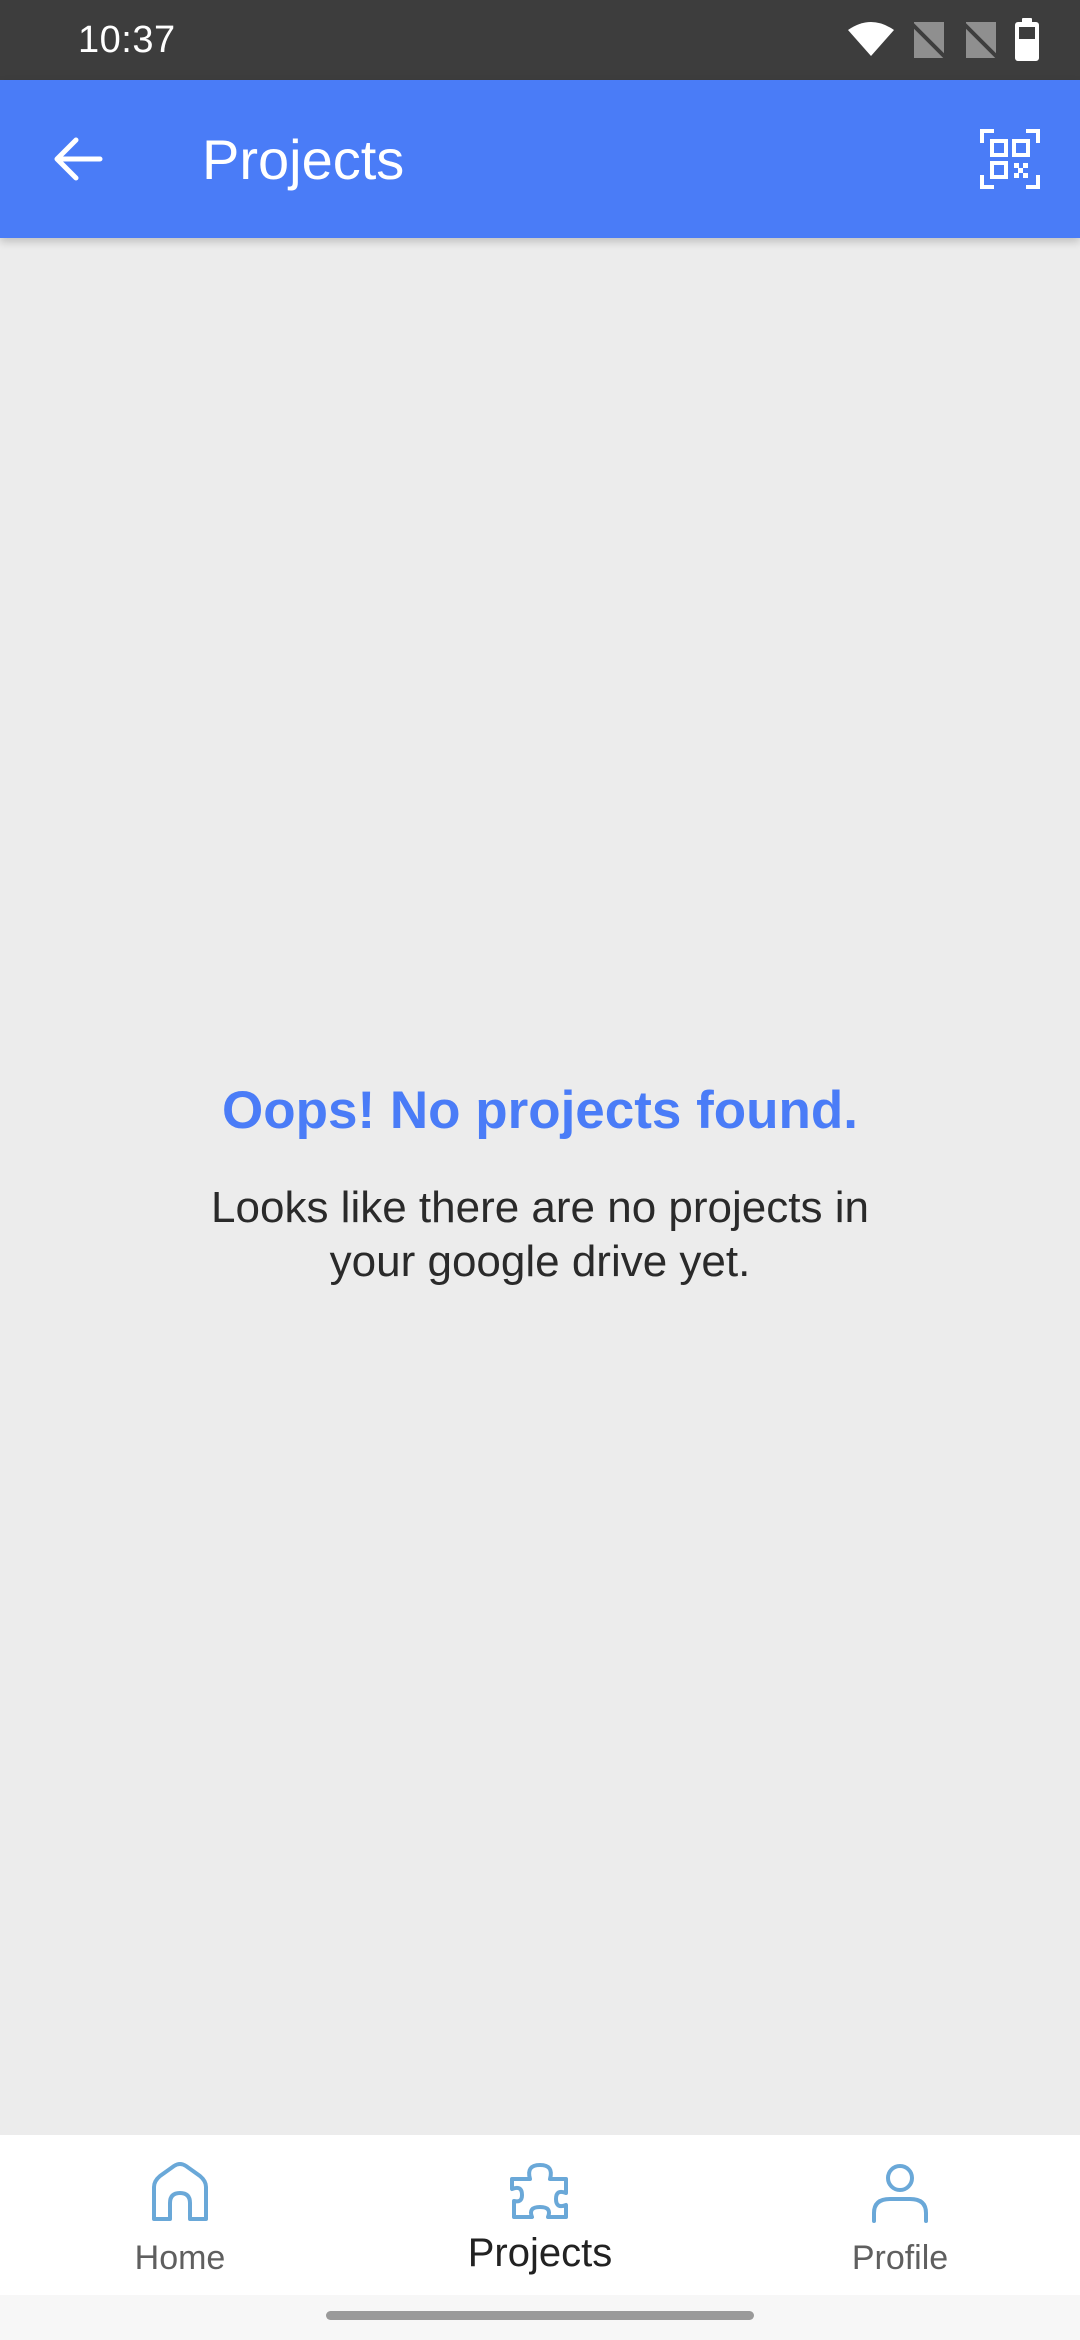  I want to click on status-icons, so click(943, 40).